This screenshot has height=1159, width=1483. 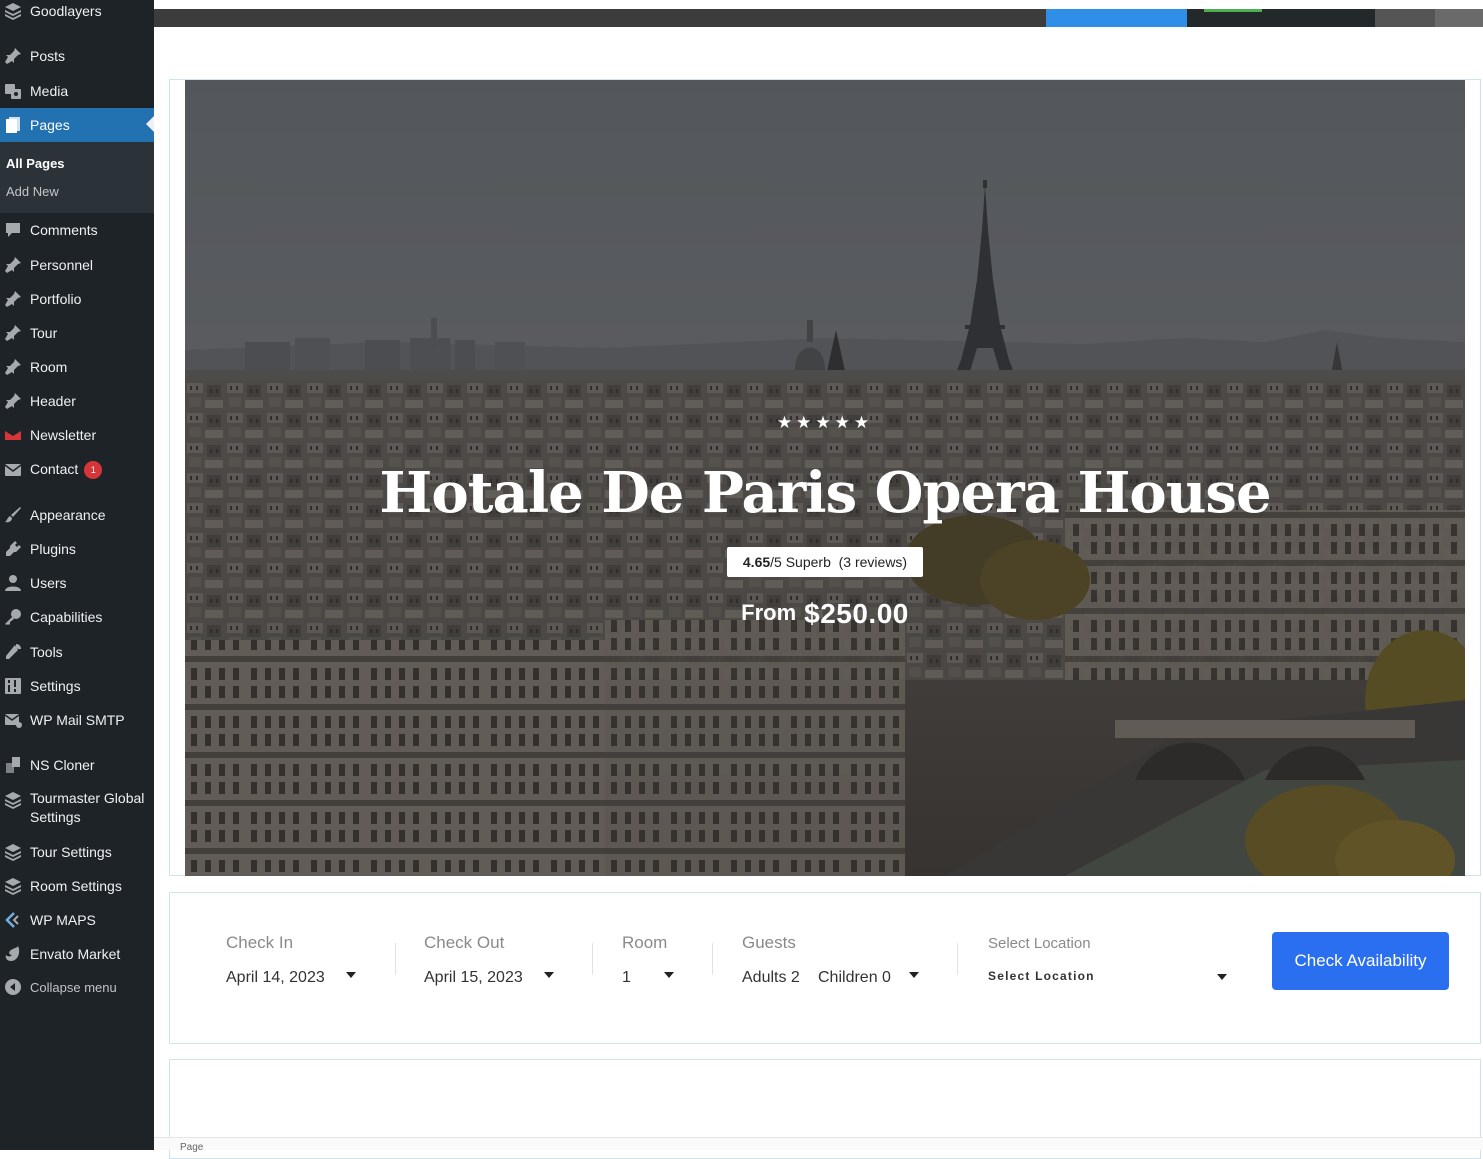 I want to click on sidebar-item-posts: Posts, so click(x=77, y=56).